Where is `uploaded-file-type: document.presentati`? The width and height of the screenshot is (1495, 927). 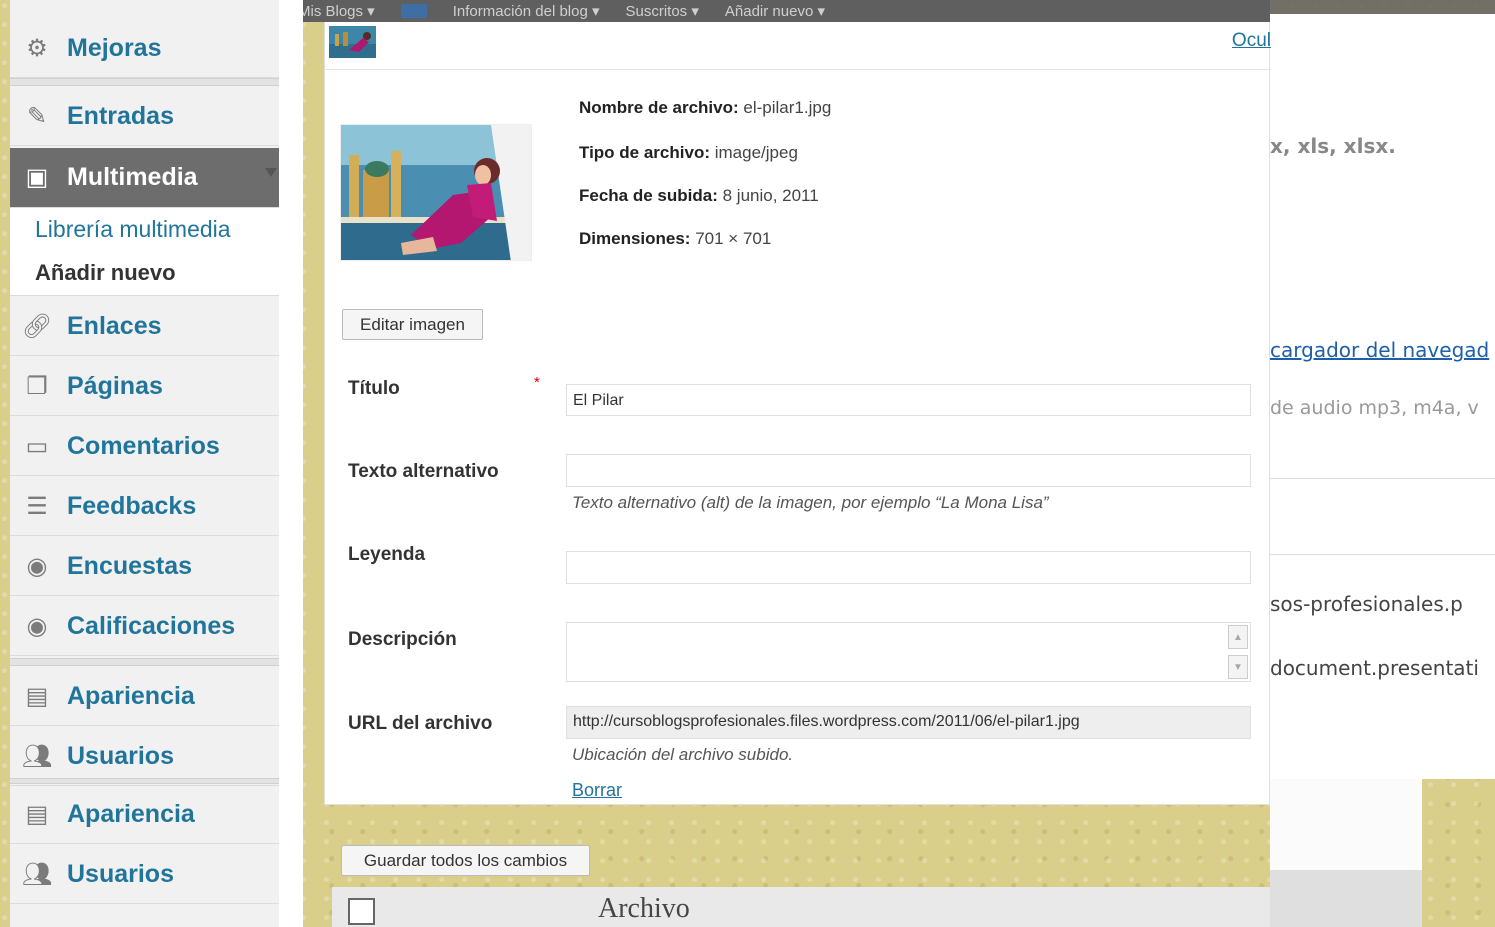 uploaded-file-type: document.presentati is located at coordinates (1374, 668).